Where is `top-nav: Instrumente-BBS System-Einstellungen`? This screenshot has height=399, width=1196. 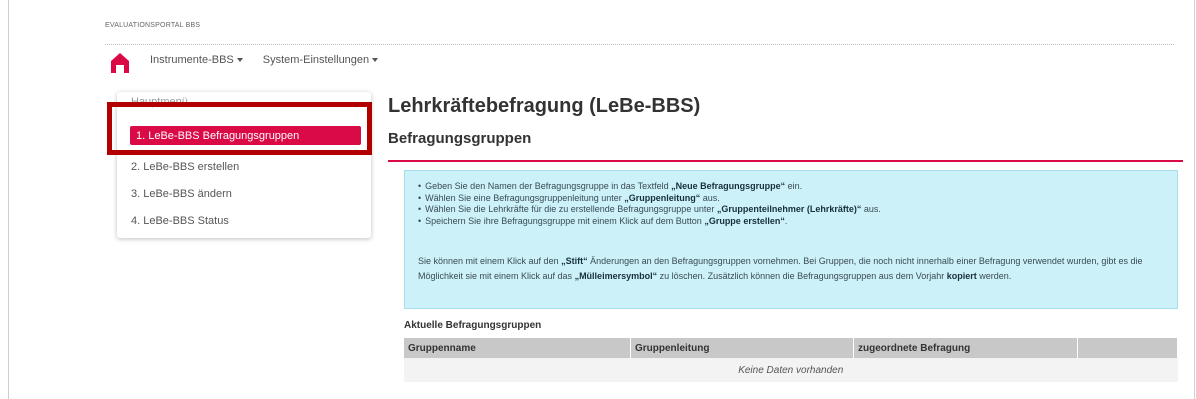 top-nav: Instrumente-BBS System-Einstellungen is located at coordinates (264, 60).